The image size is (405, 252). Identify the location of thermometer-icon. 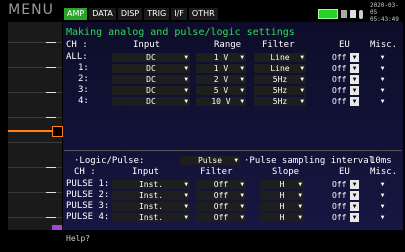
(361, 14).